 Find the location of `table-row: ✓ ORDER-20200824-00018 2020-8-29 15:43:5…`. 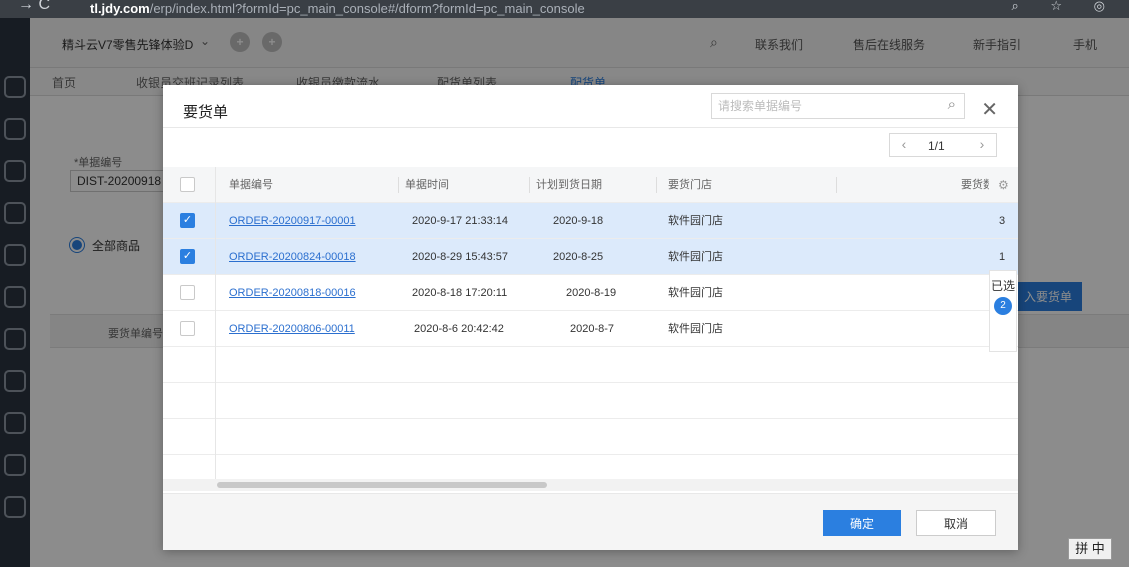

table-row: ✓ ORDER-20200824-00018 2020-8-29 15:43:5… is located at coordinates (590, 257).